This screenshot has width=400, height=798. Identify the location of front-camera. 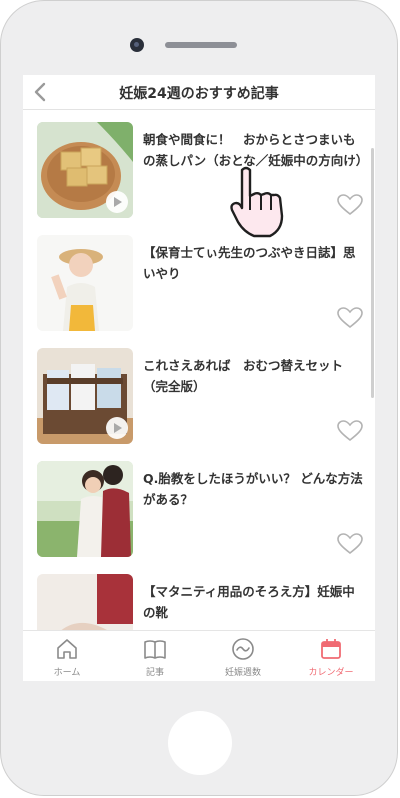
(137, 45).